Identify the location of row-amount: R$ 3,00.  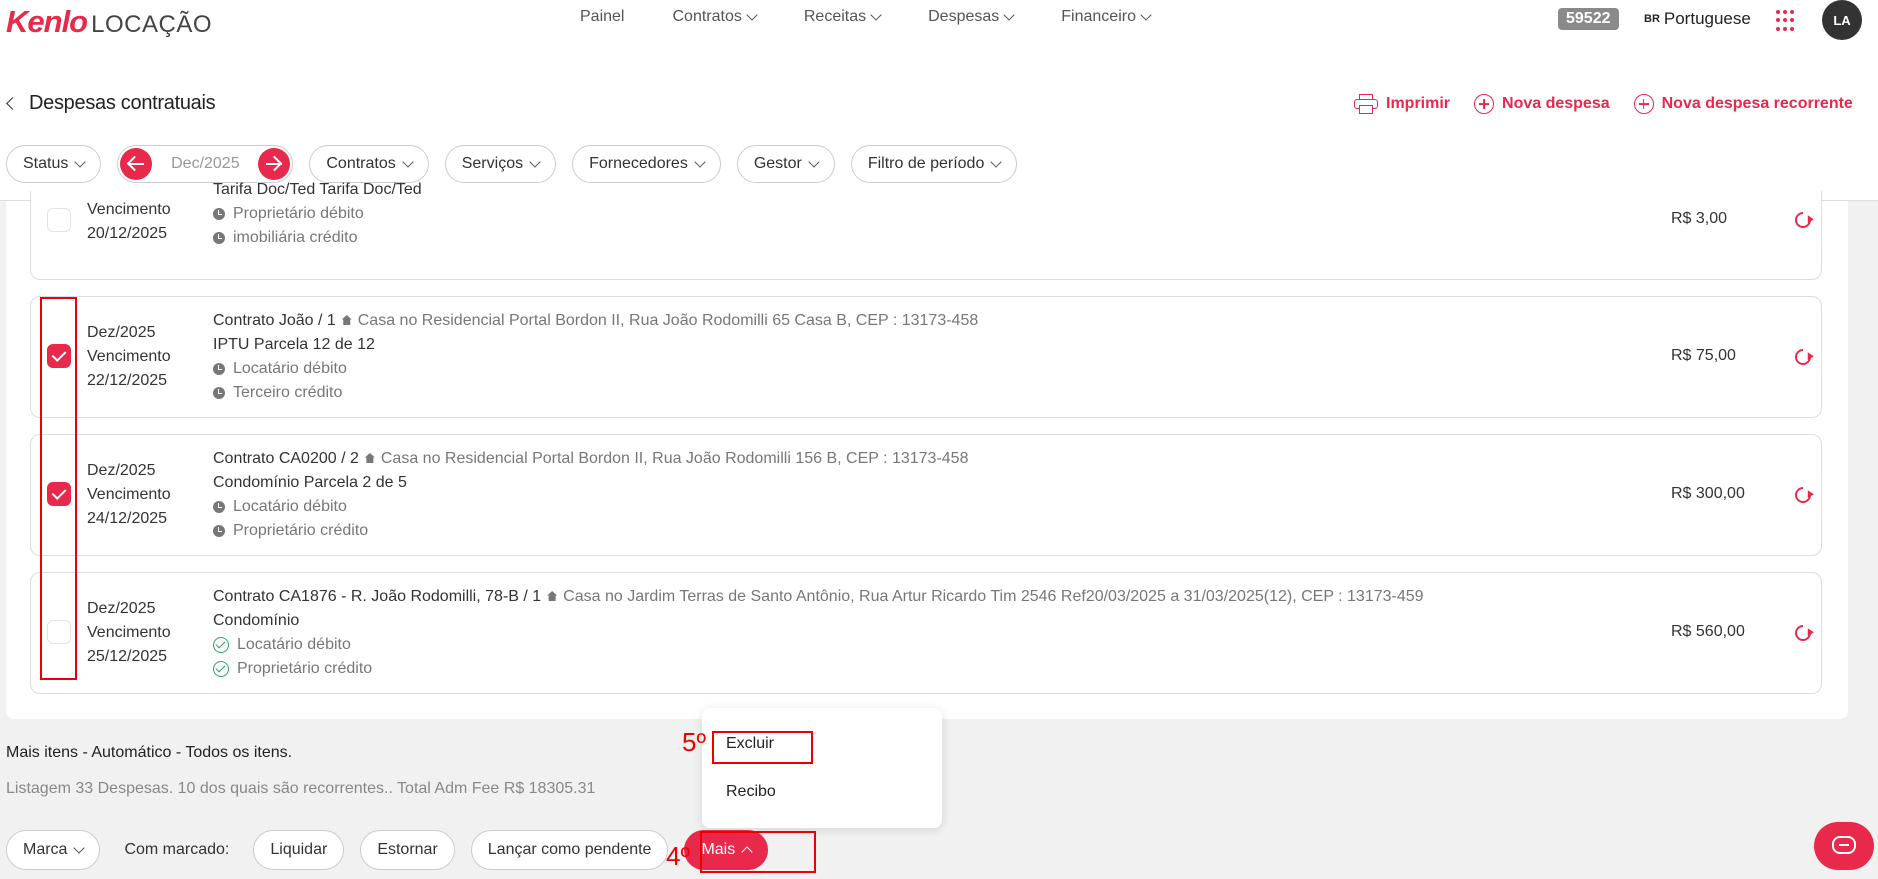
(1699, 218).